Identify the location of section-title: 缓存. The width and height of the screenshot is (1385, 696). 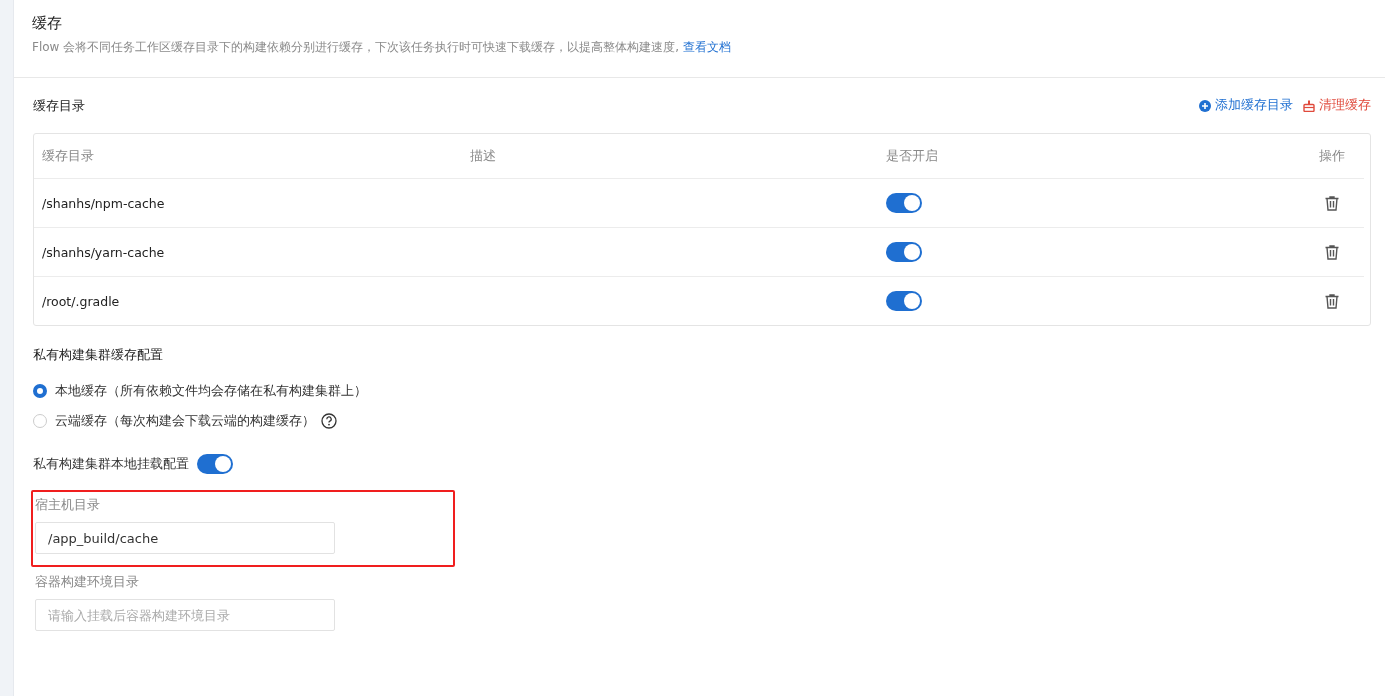
(47, 23).